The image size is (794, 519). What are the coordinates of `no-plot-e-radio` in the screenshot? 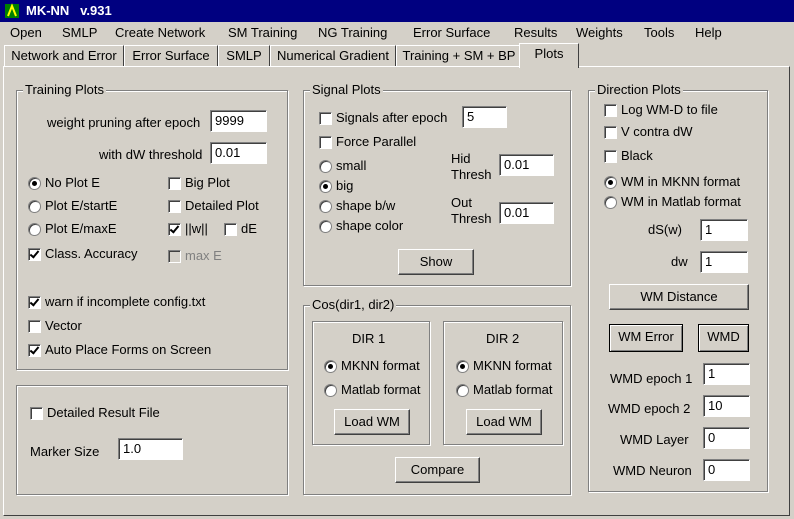 It's located at (34, 183).